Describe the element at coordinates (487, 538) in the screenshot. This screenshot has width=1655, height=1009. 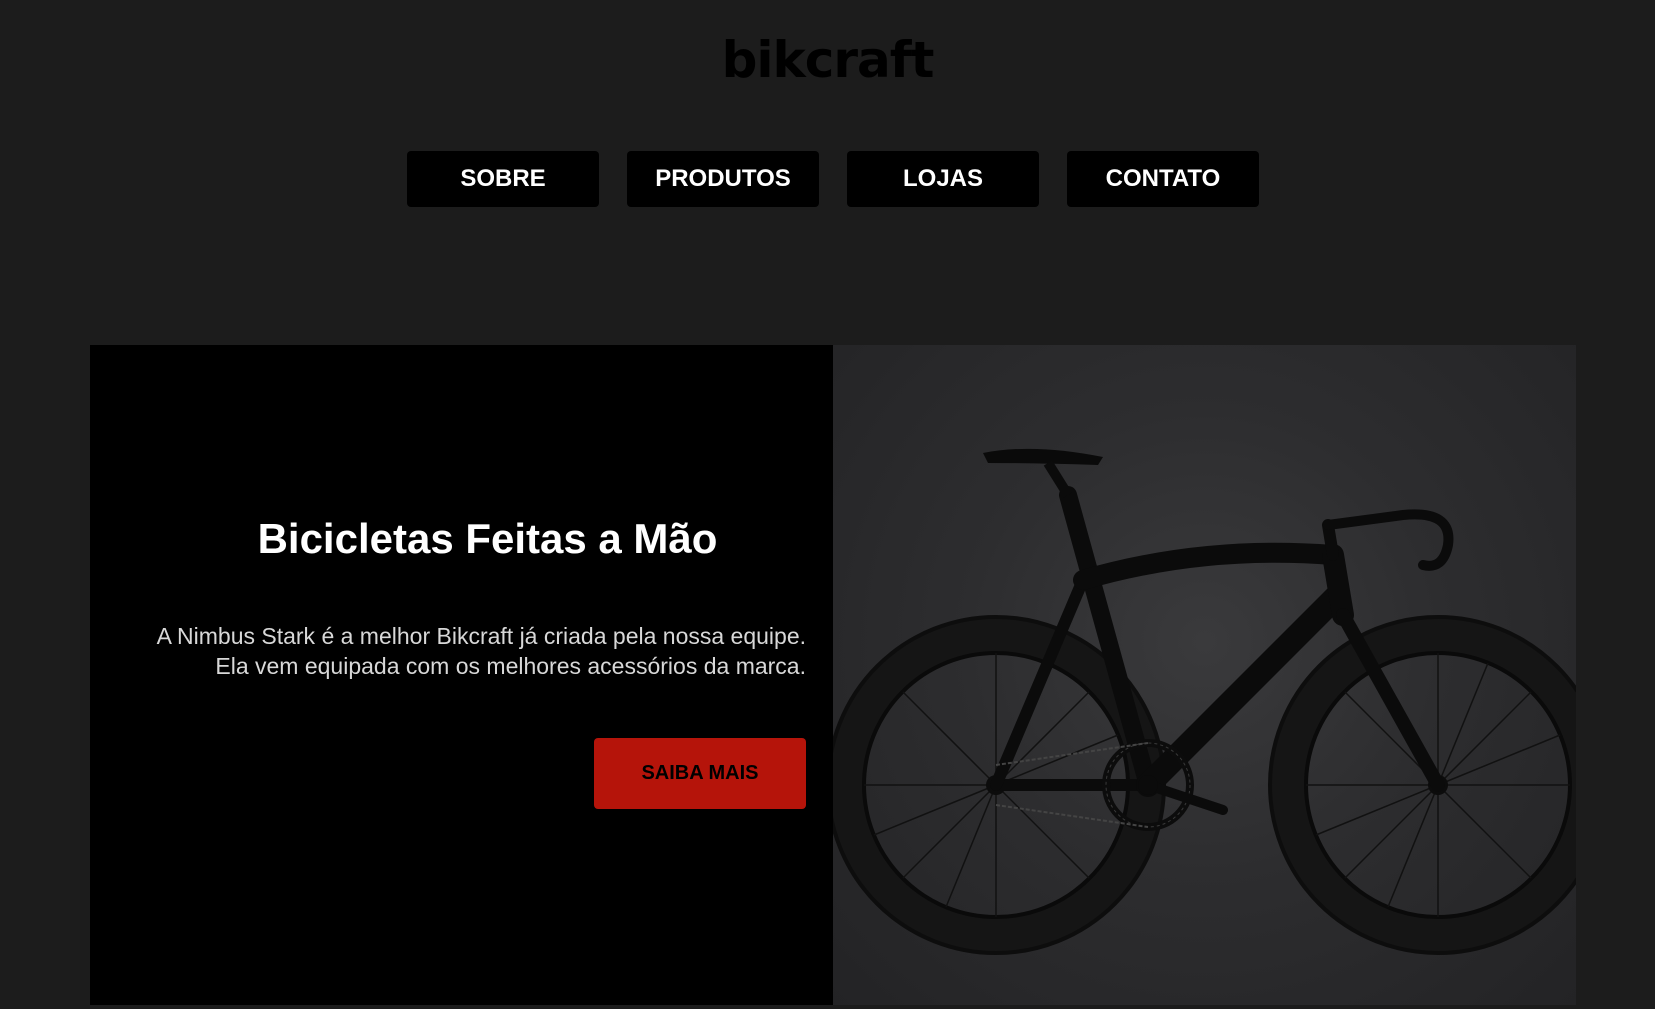
I see `hero-title: Bicicletas Feitas a Mão` at that location.